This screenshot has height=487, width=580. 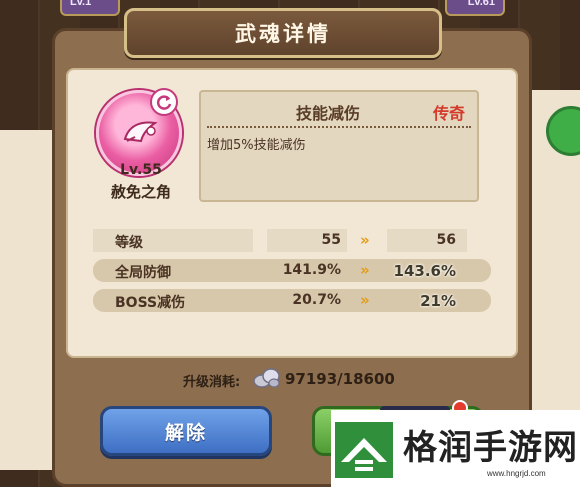 What do you see at coordinates (490, 448) in the screenshot?
I see `watermark-title: 格润手游网` at bounding box center [490, 448].